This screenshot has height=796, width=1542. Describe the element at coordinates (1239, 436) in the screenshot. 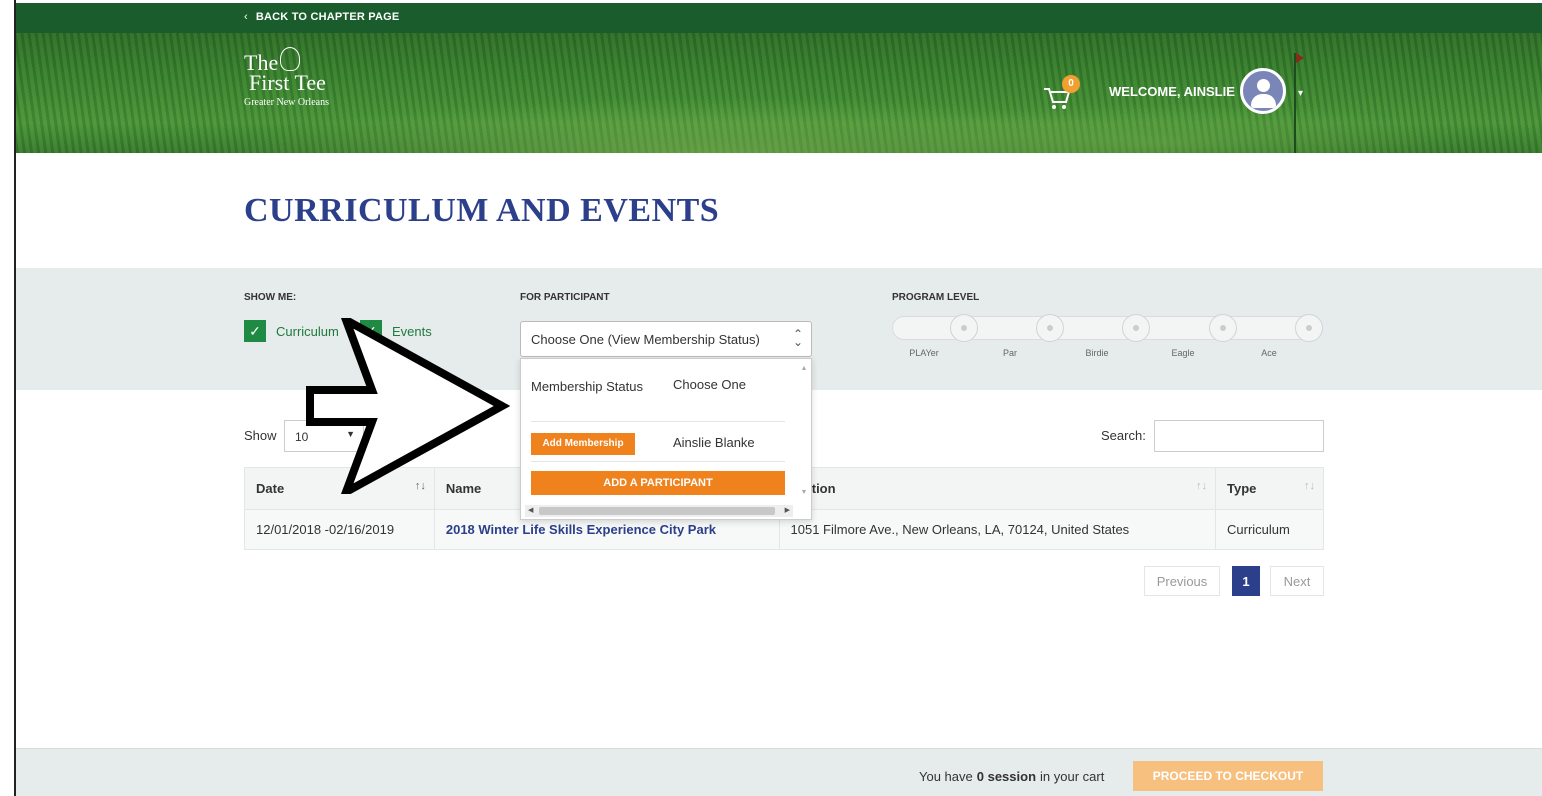

I see `search-input` at that location.